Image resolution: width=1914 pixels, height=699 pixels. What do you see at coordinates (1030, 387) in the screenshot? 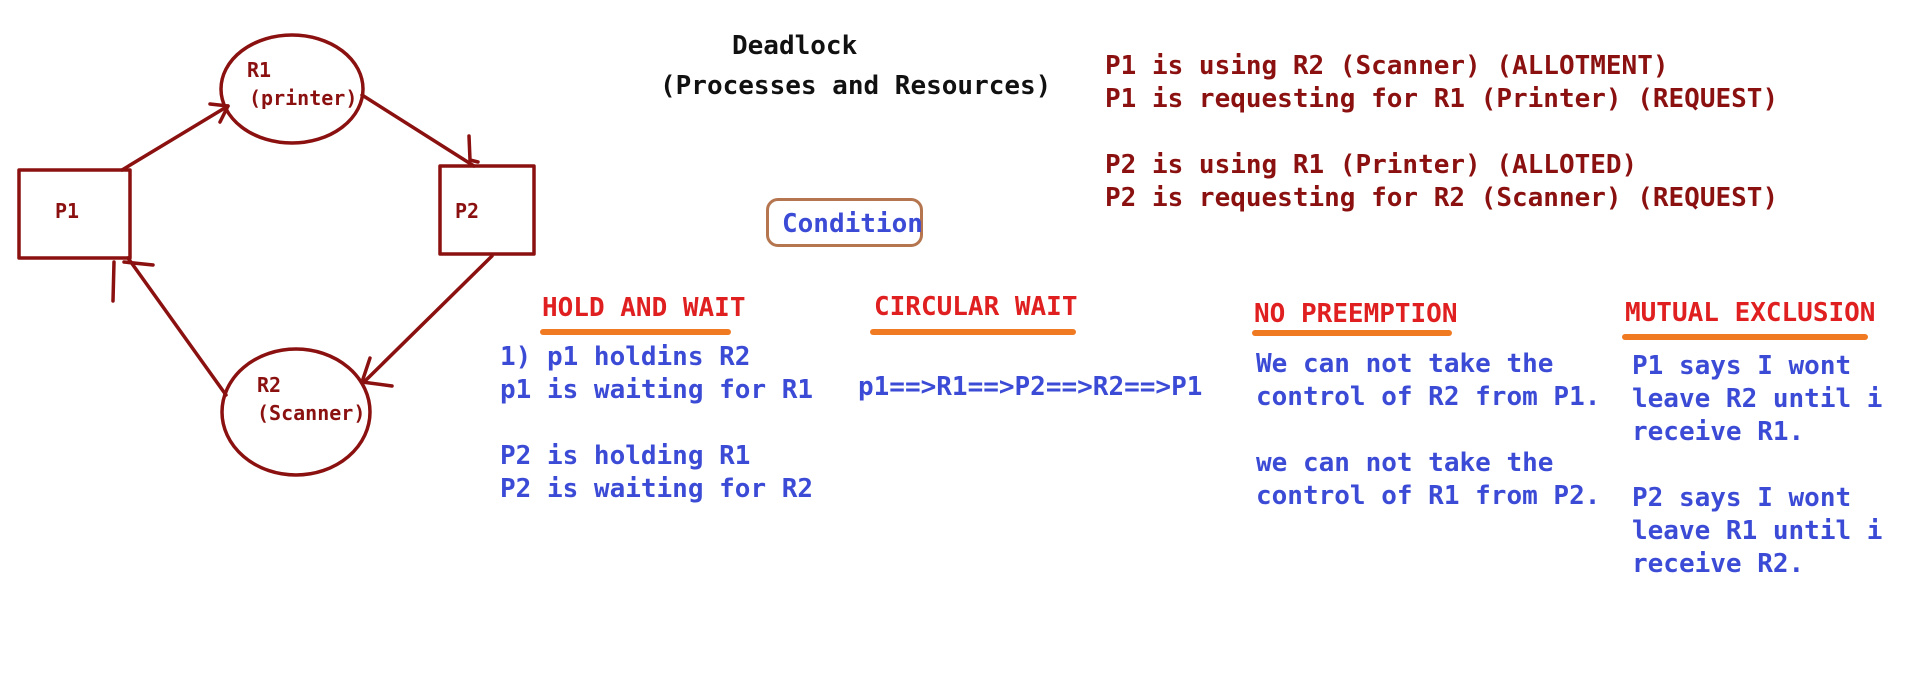
I see `circular-wait-text: p1==>R1==>P2==>R2==>P1` at bounding box center [1030, 387].